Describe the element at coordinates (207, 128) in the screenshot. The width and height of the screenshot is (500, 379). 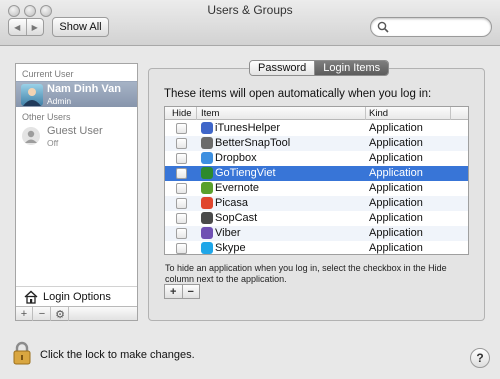
I see `itunes-icon` at that location.